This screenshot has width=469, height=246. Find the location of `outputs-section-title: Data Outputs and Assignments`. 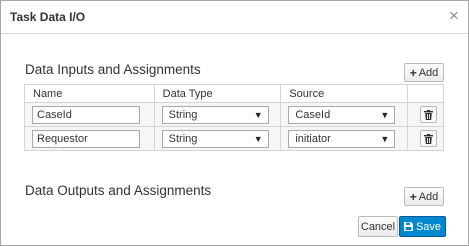

outputs-section-title: Data Outputs and Assignments is located at coordinates (118, 190).